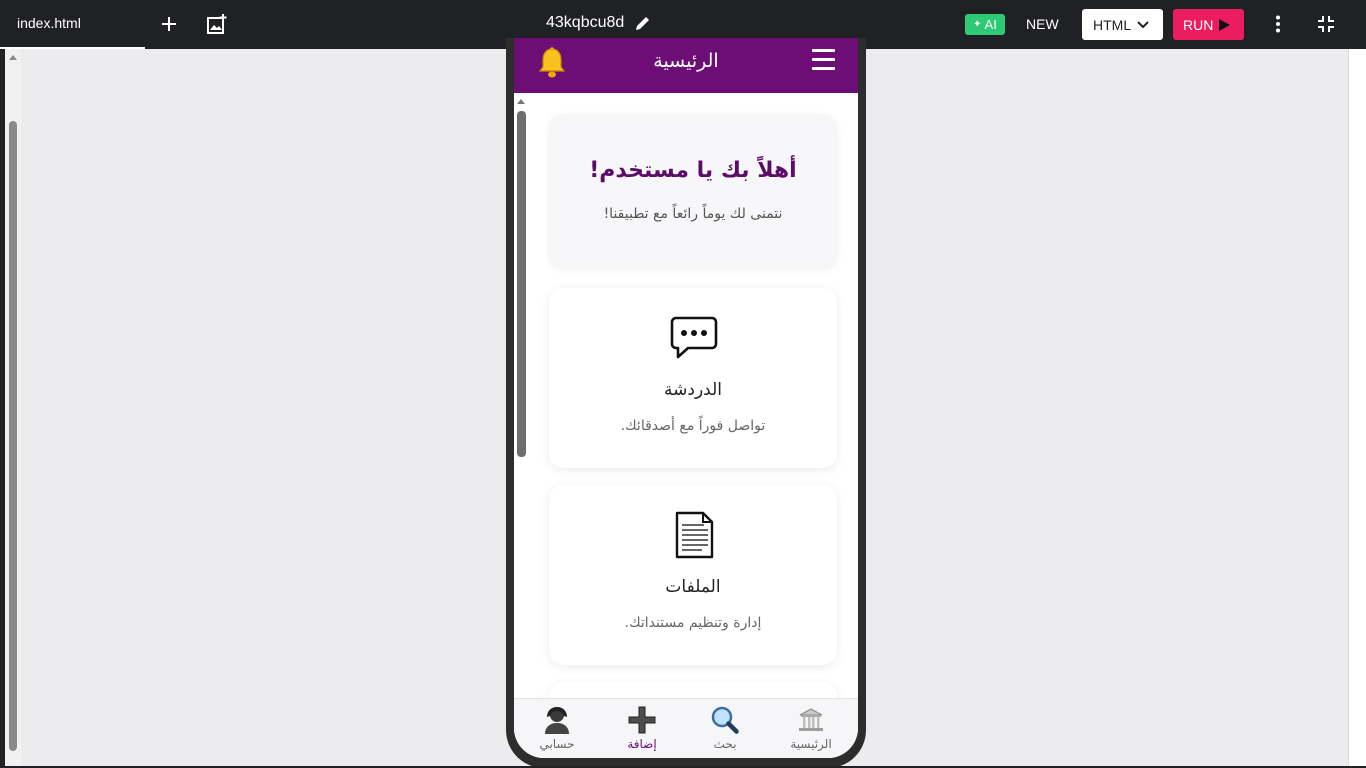 This screenshot has height=768, width=1366. I want to click on nav-label: بحث, so click(725, 744).